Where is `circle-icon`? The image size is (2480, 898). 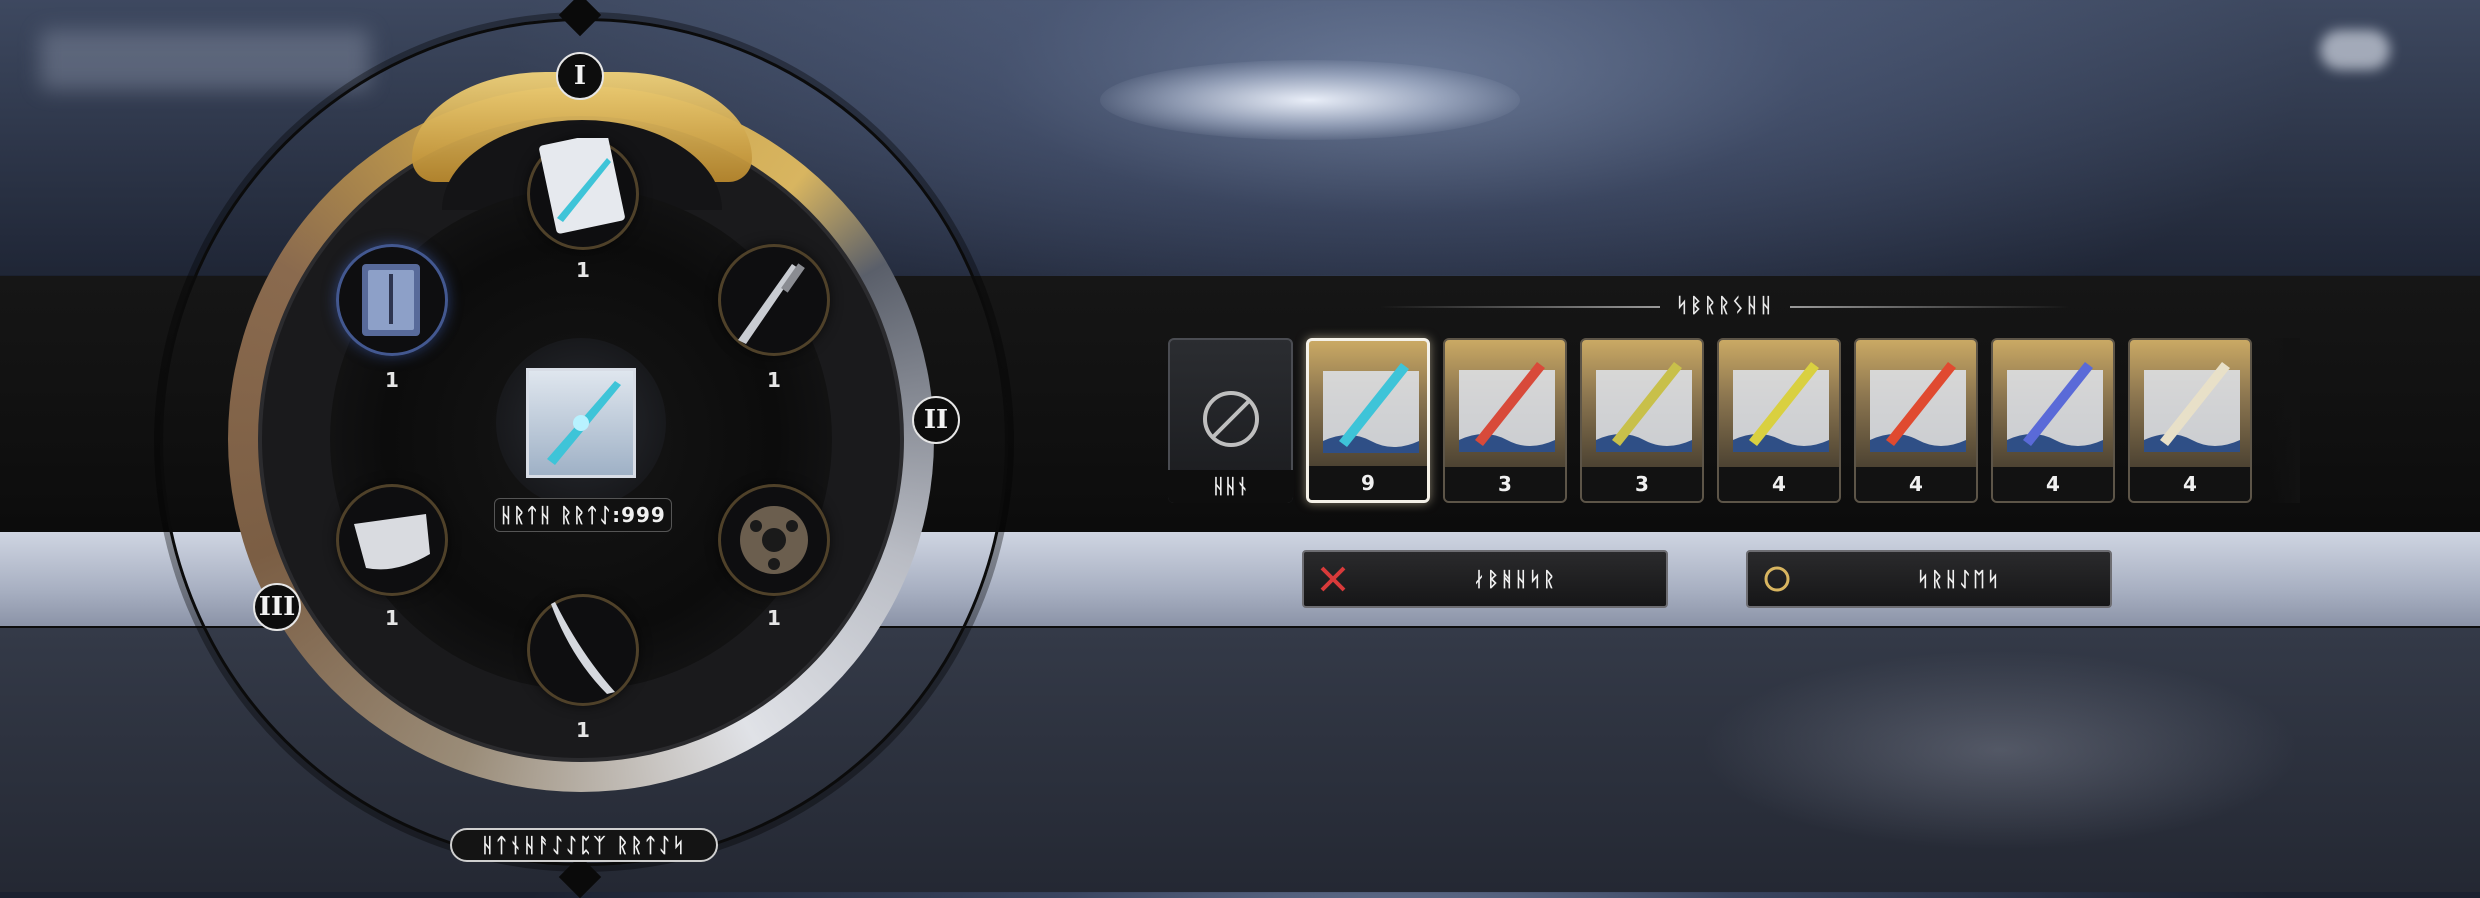
circle-icon is located at coordinates (1777, 579).